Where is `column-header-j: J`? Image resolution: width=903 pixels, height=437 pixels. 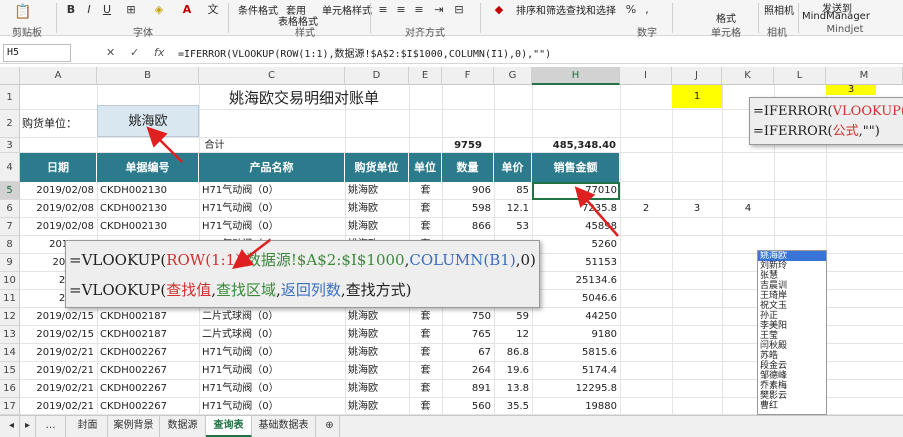 column-header-j: J is located at coordinates (697, 76).